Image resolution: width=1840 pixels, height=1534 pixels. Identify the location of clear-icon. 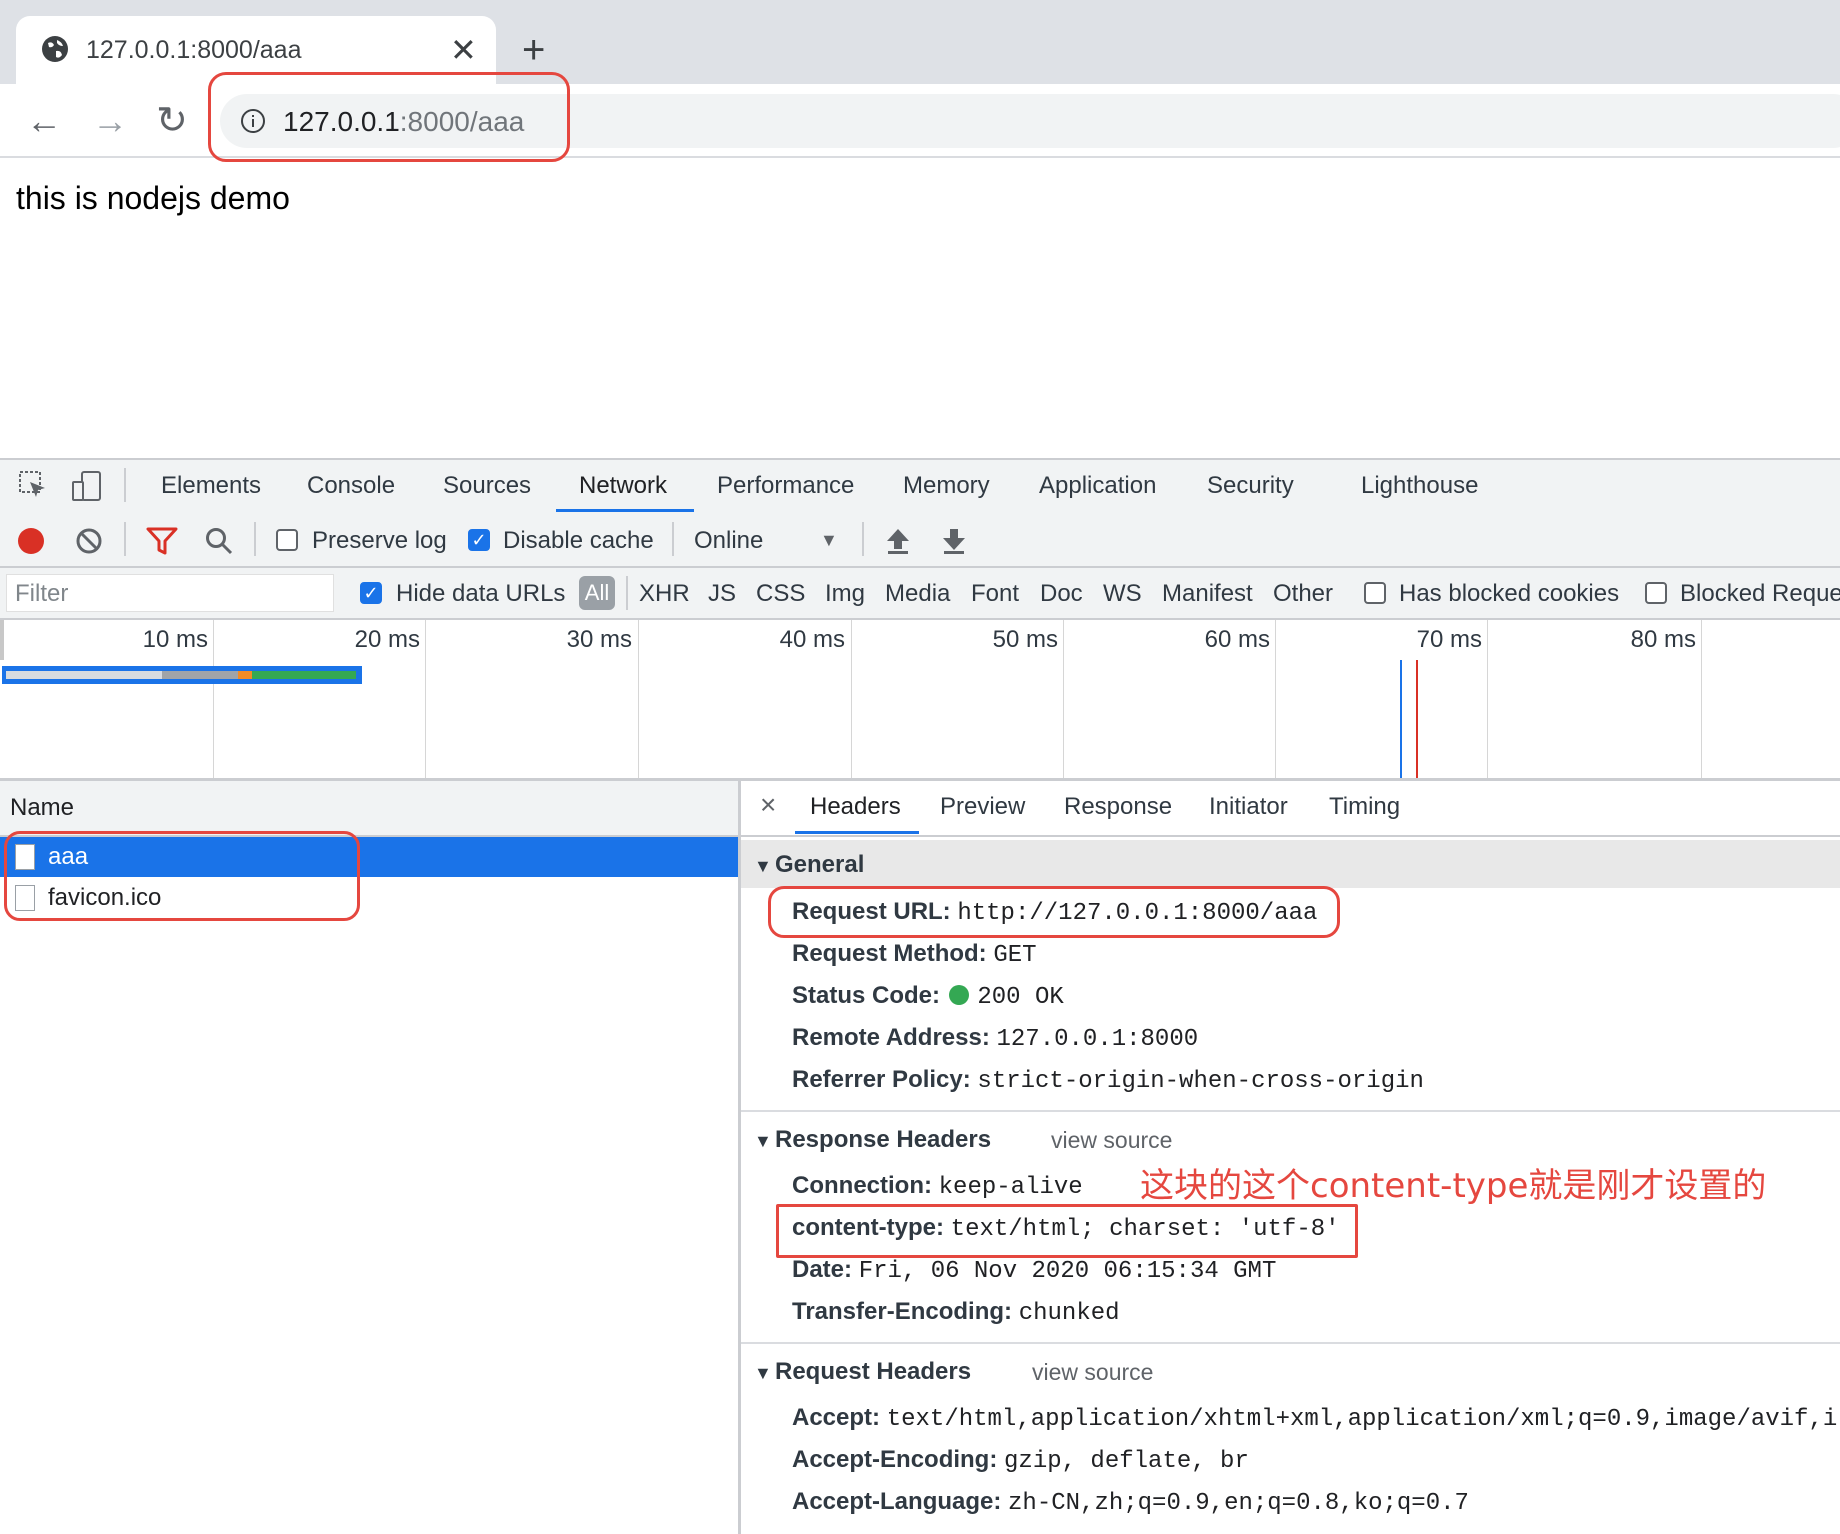
(89, 541).